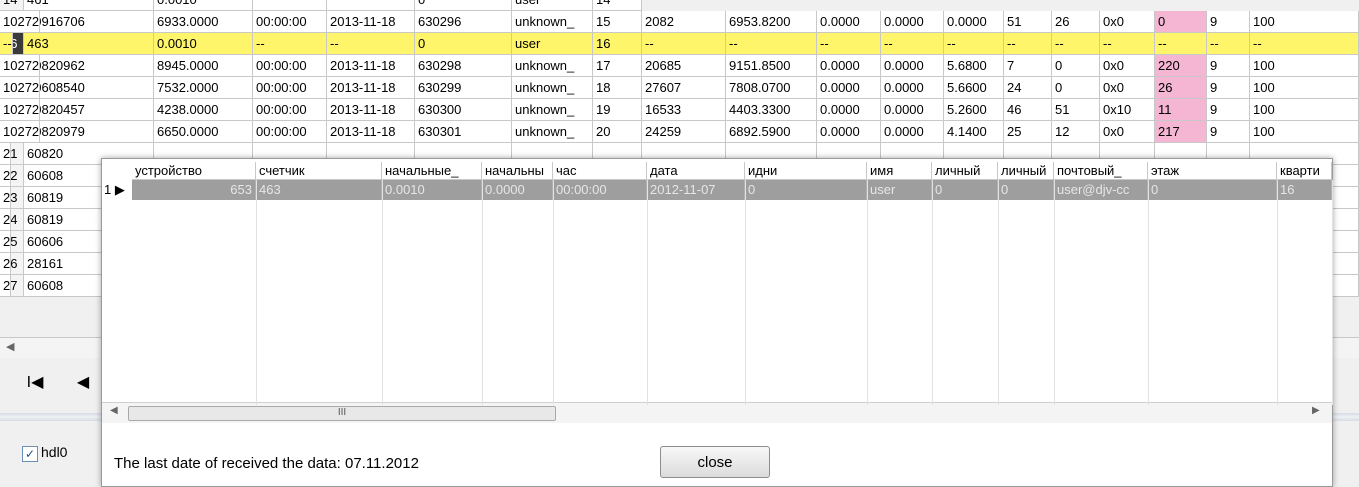 The width and height of the screenshot is (1359, 487). I want to click on column-header: личный, so click(1026, 171).